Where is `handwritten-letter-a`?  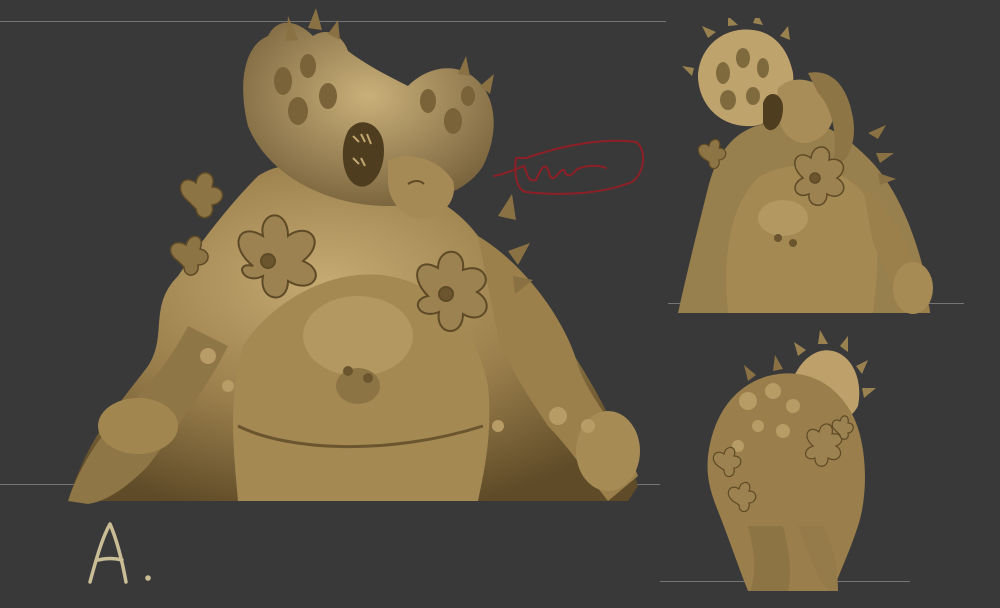 handwritten-letter-a is located at coordinates (119, 553).